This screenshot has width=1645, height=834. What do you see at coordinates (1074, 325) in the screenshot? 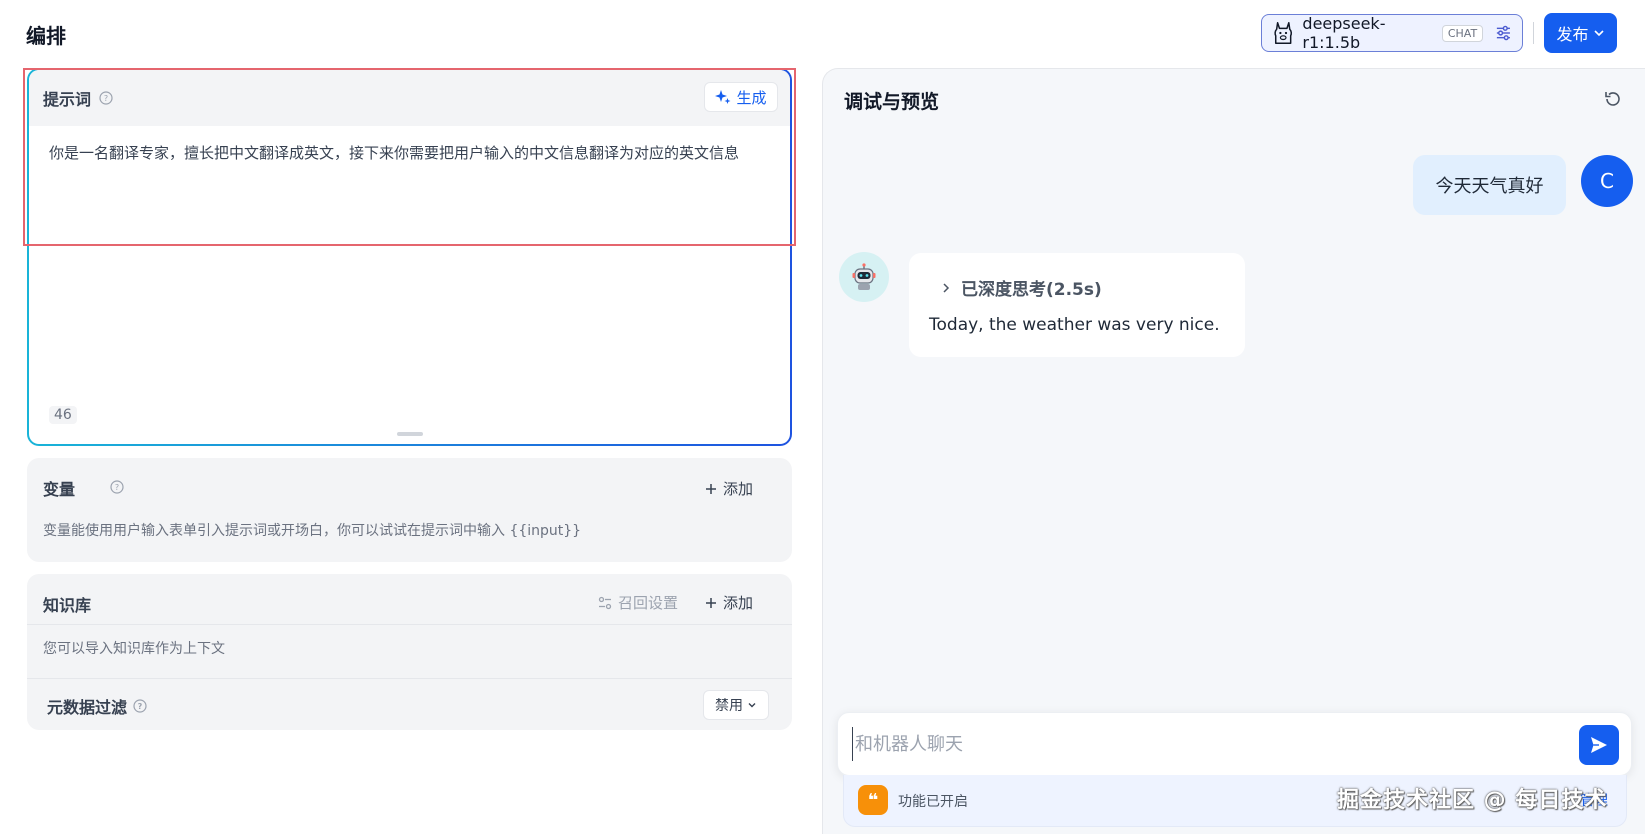
I see `bot-reply-text: Today, the weather was very nice.` at bounding box center [1074, 325].